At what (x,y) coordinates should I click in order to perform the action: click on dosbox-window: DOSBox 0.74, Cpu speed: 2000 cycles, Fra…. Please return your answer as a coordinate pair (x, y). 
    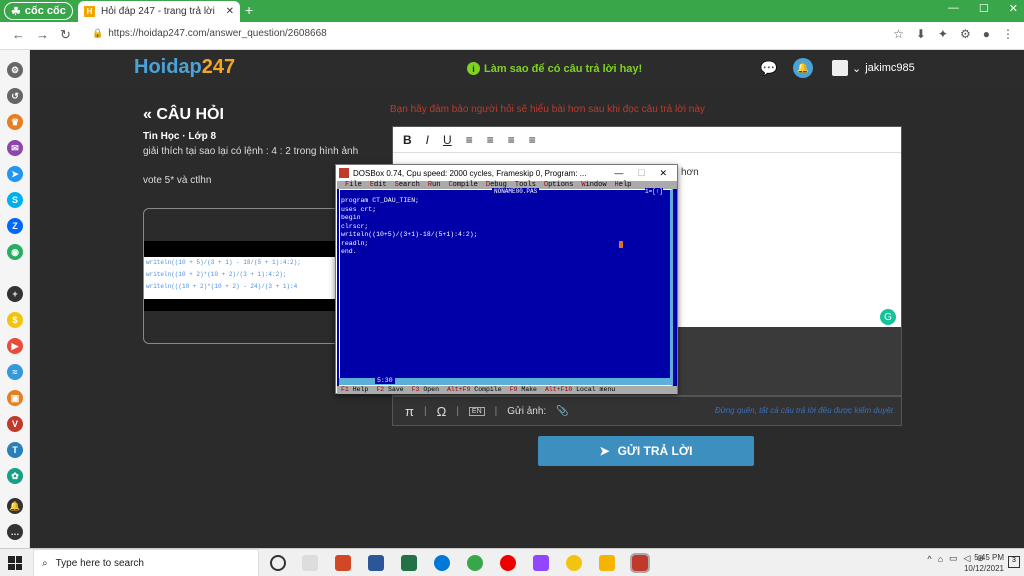
    Looking at the image, I should click on (506, 279).